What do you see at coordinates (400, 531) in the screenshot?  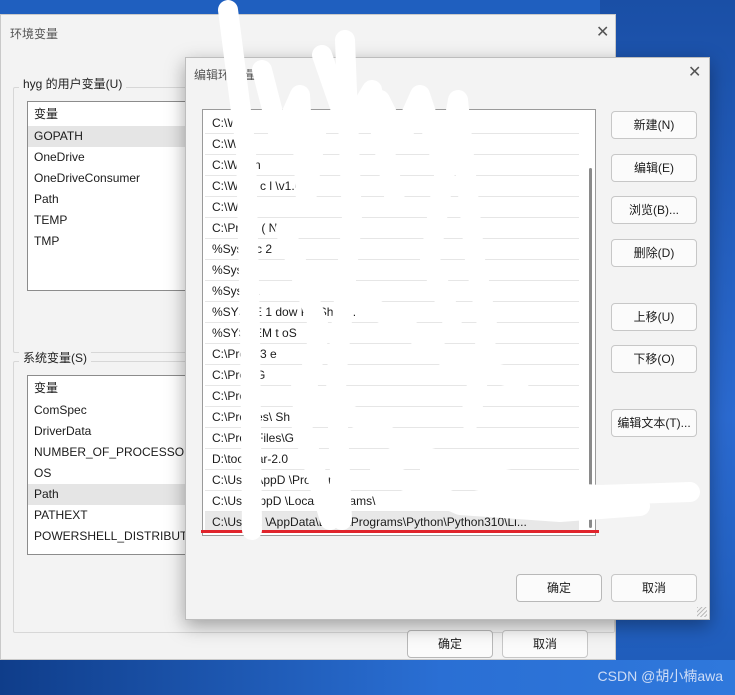 I see `highlight-underline` at bounding box center [400, 531].